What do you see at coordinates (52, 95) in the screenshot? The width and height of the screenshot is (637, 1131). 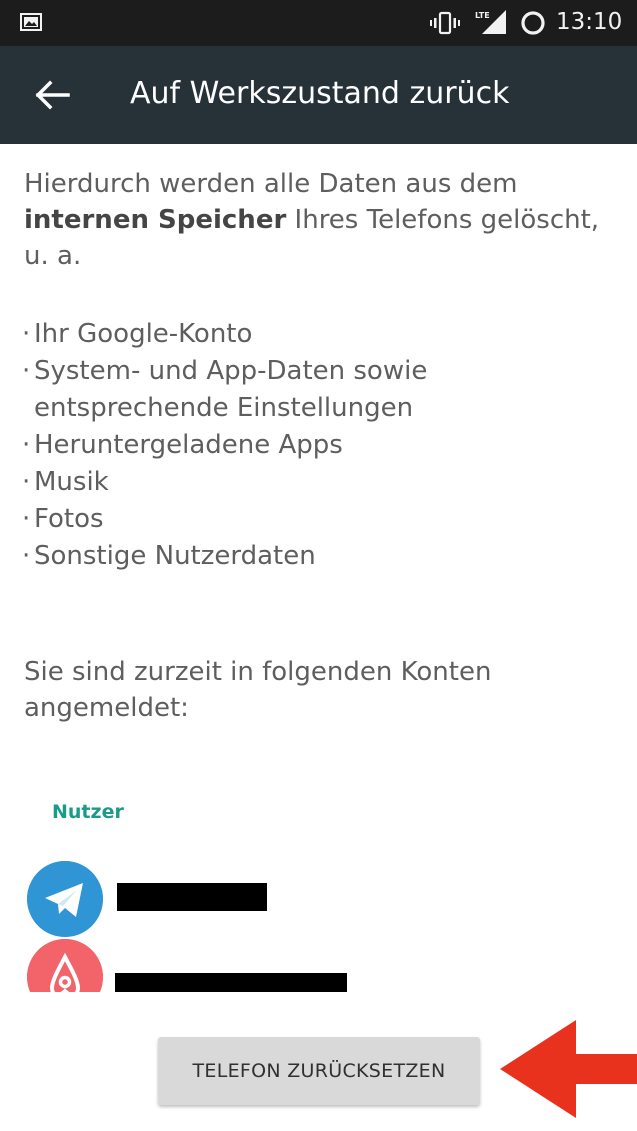 I see `arrow-left-icon` at bounding box center [52, 95].